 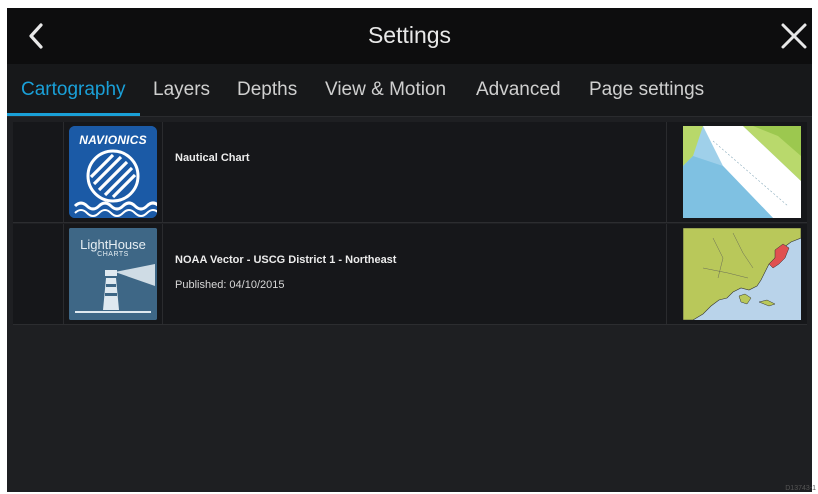 I want to click on lighthouse-logo-text: LightHouse, so click(x=113, y=244).